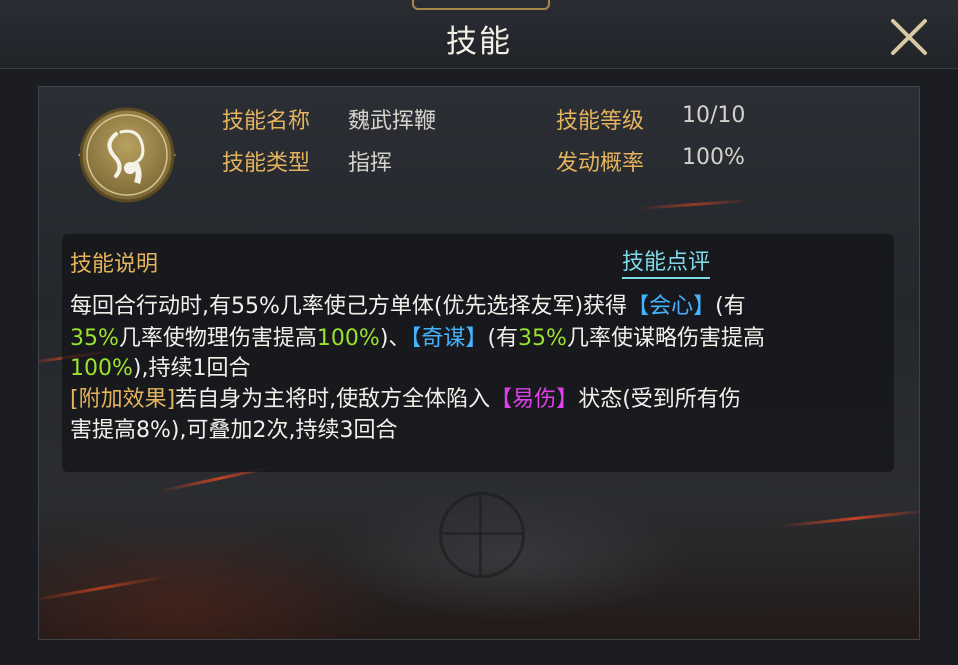 Image resolution: width=958 pixels, height=665 pixels. Describe the element at coordinates (600, 121) in the screenshot. I see `skill-level-label: 技能等级` at that location.